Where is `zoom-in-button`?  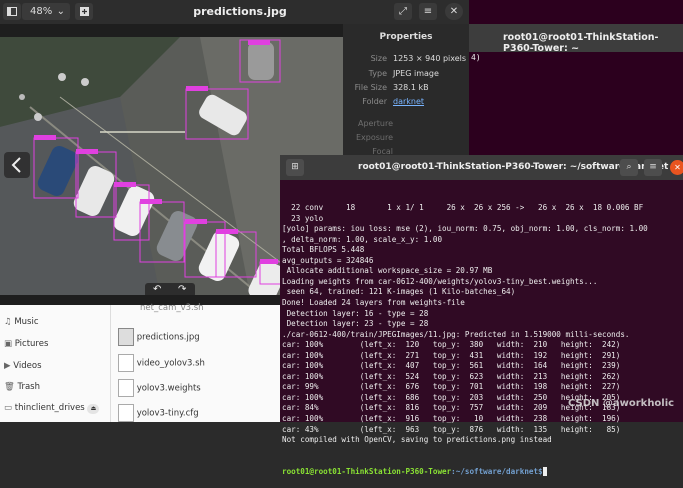
zoom-in-button is located at coordinates (84, 11).